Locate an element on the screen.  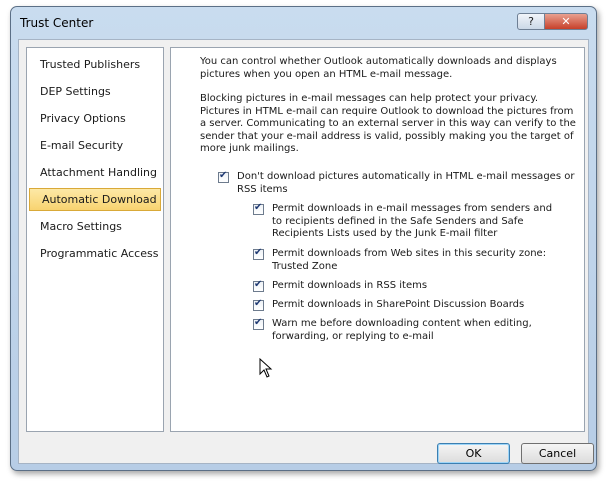
close-icon: ✕ is located at coordinates (566, 21).